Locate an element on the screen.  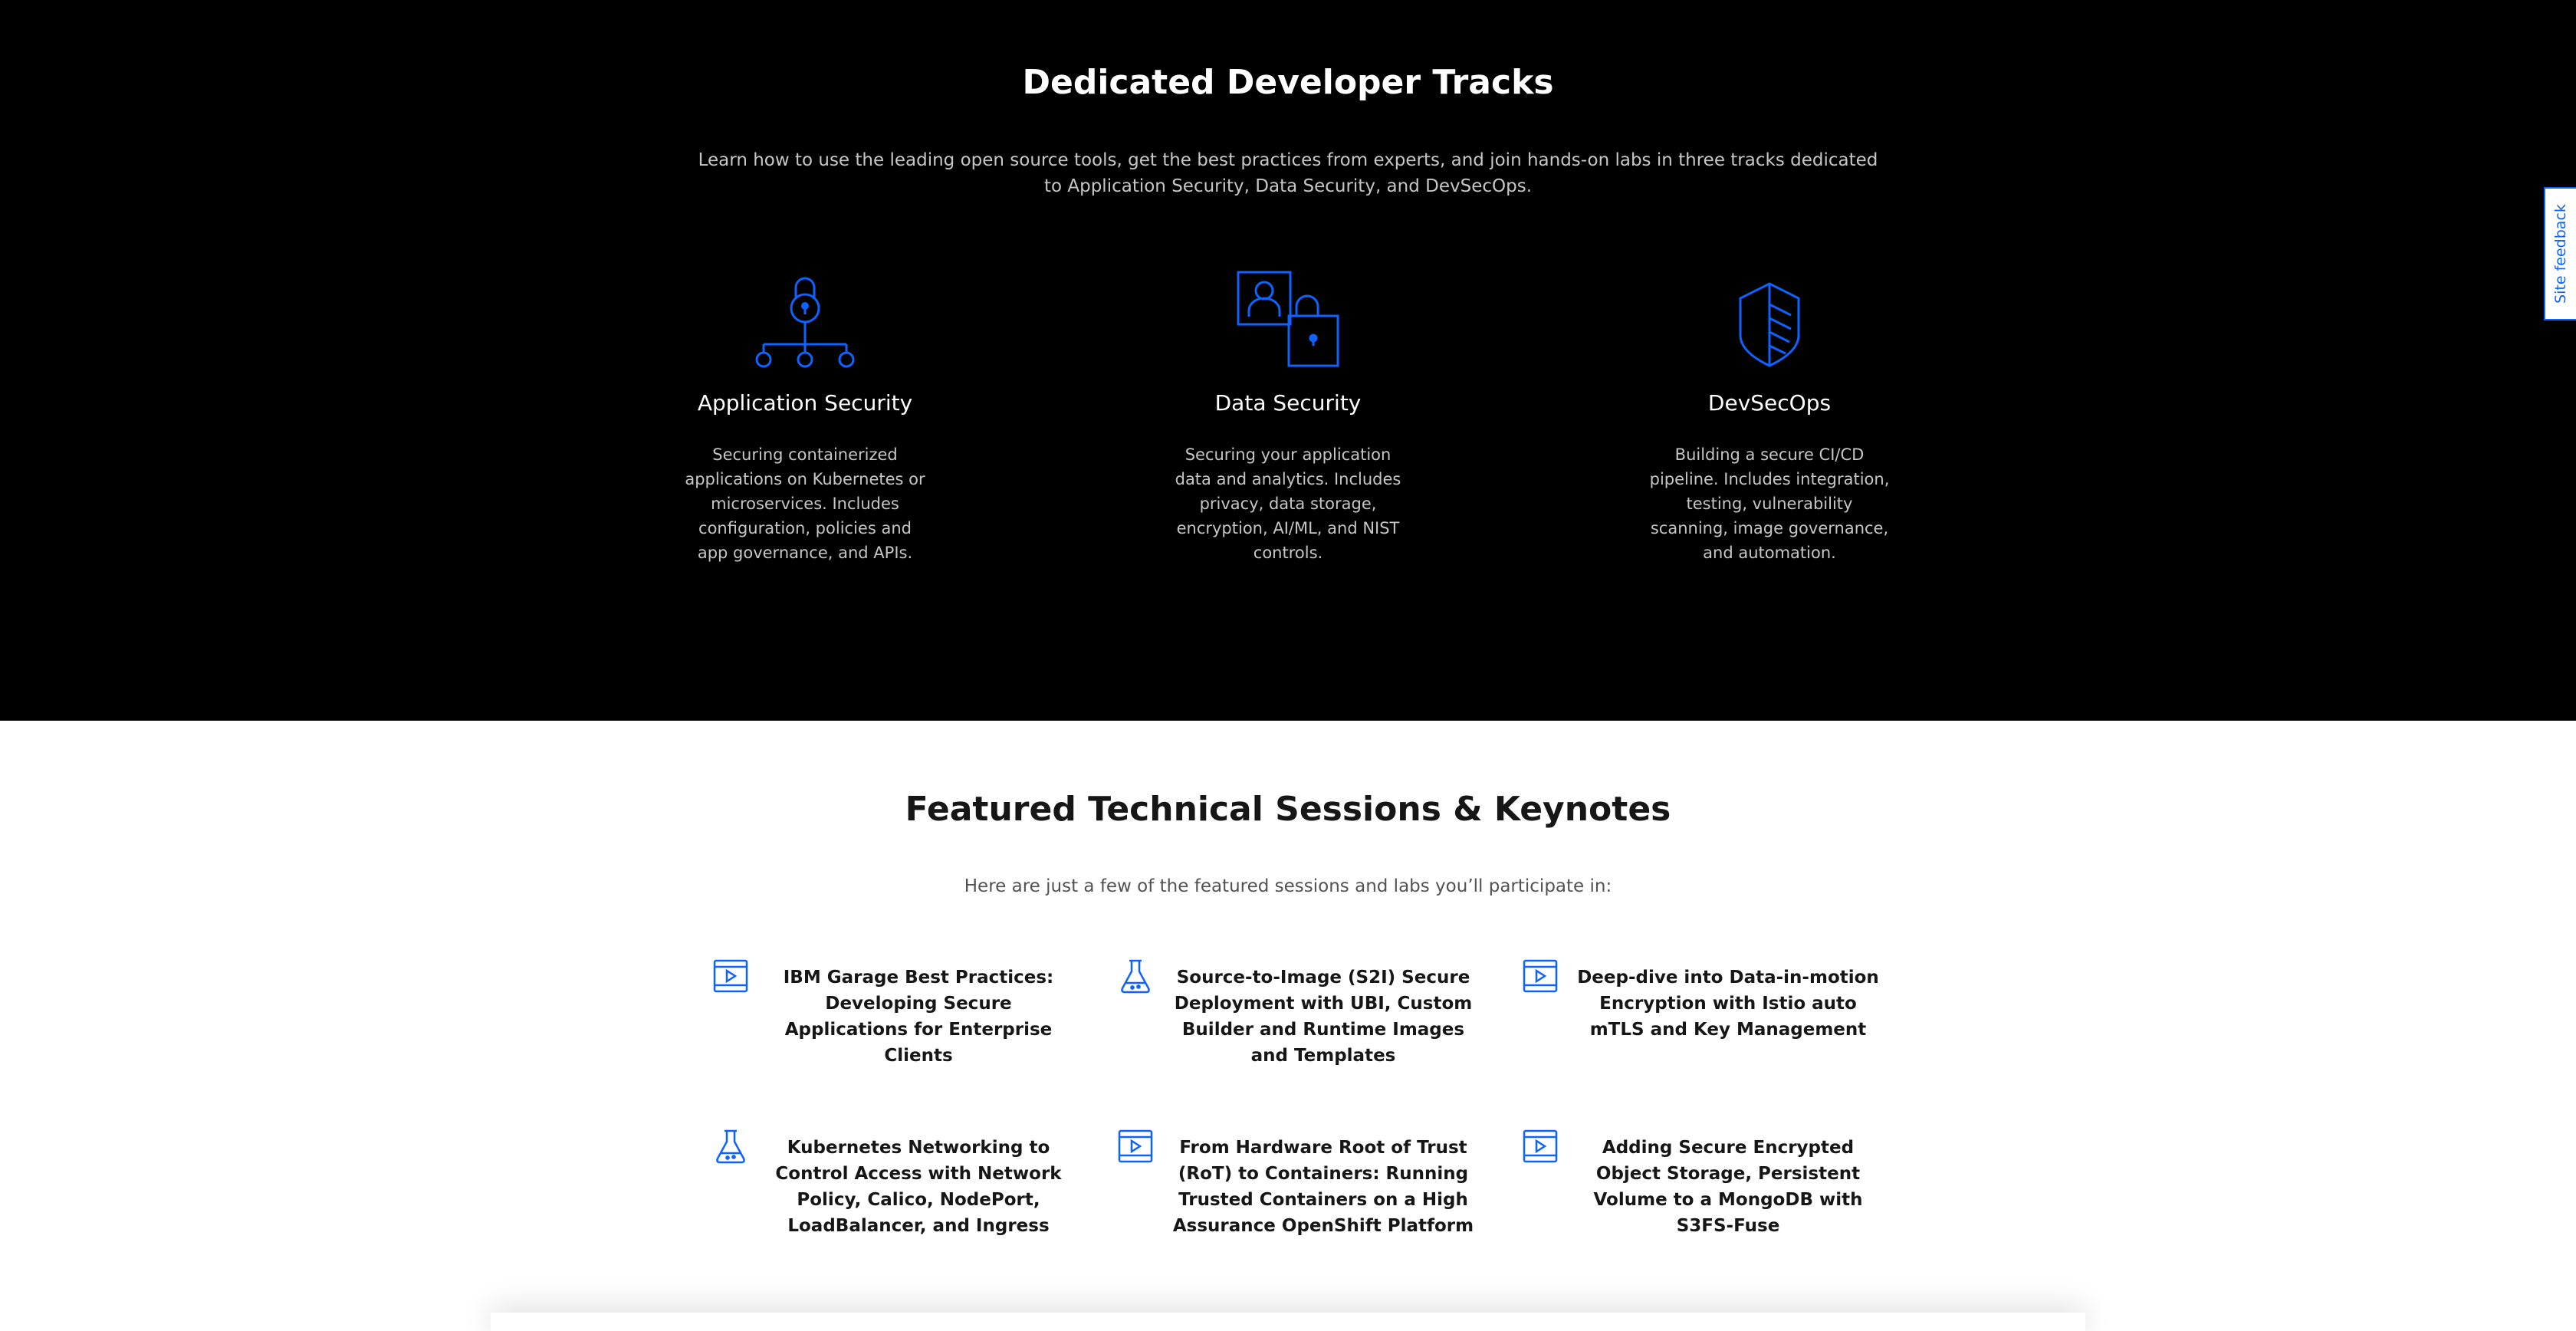
shield-icon is located at coordinates (1769, 324).